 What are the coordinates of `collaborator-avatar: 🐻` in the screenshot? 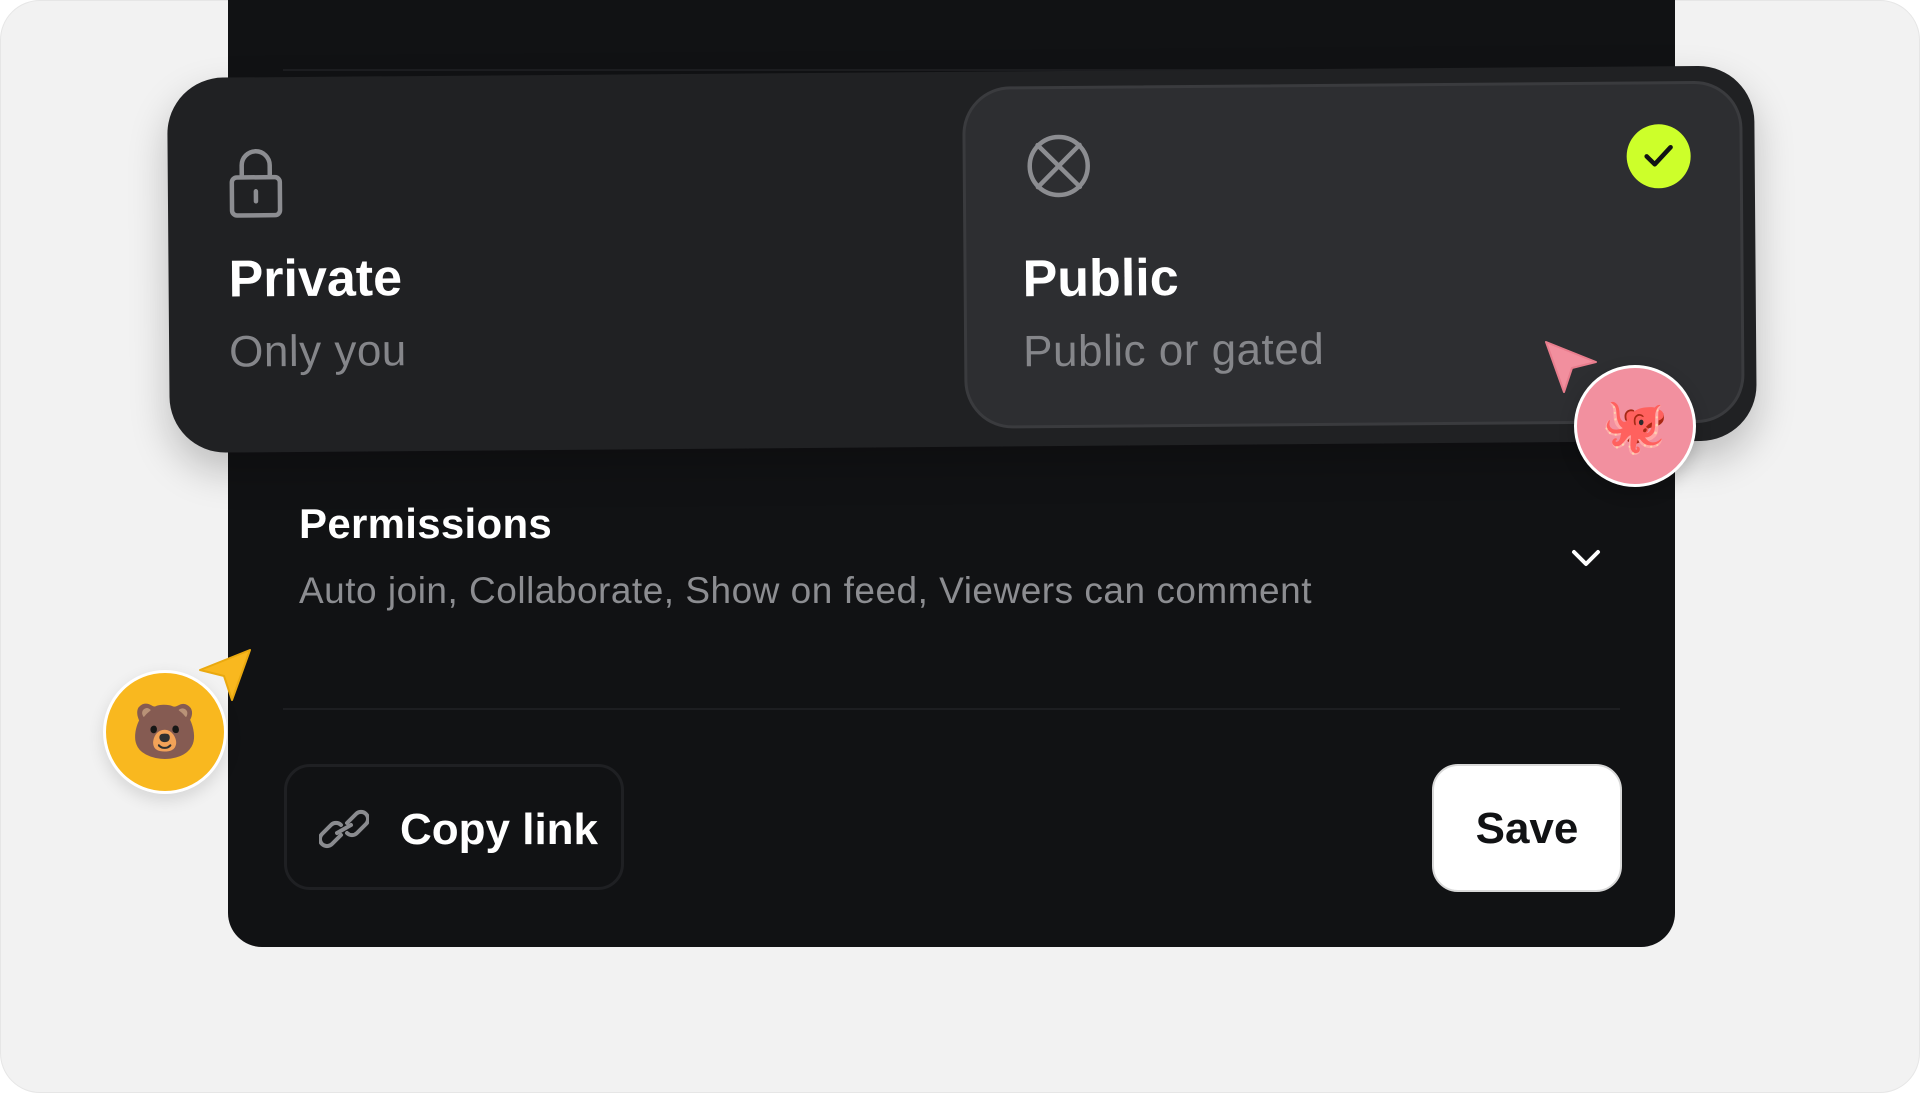 It's located at (165, 732).